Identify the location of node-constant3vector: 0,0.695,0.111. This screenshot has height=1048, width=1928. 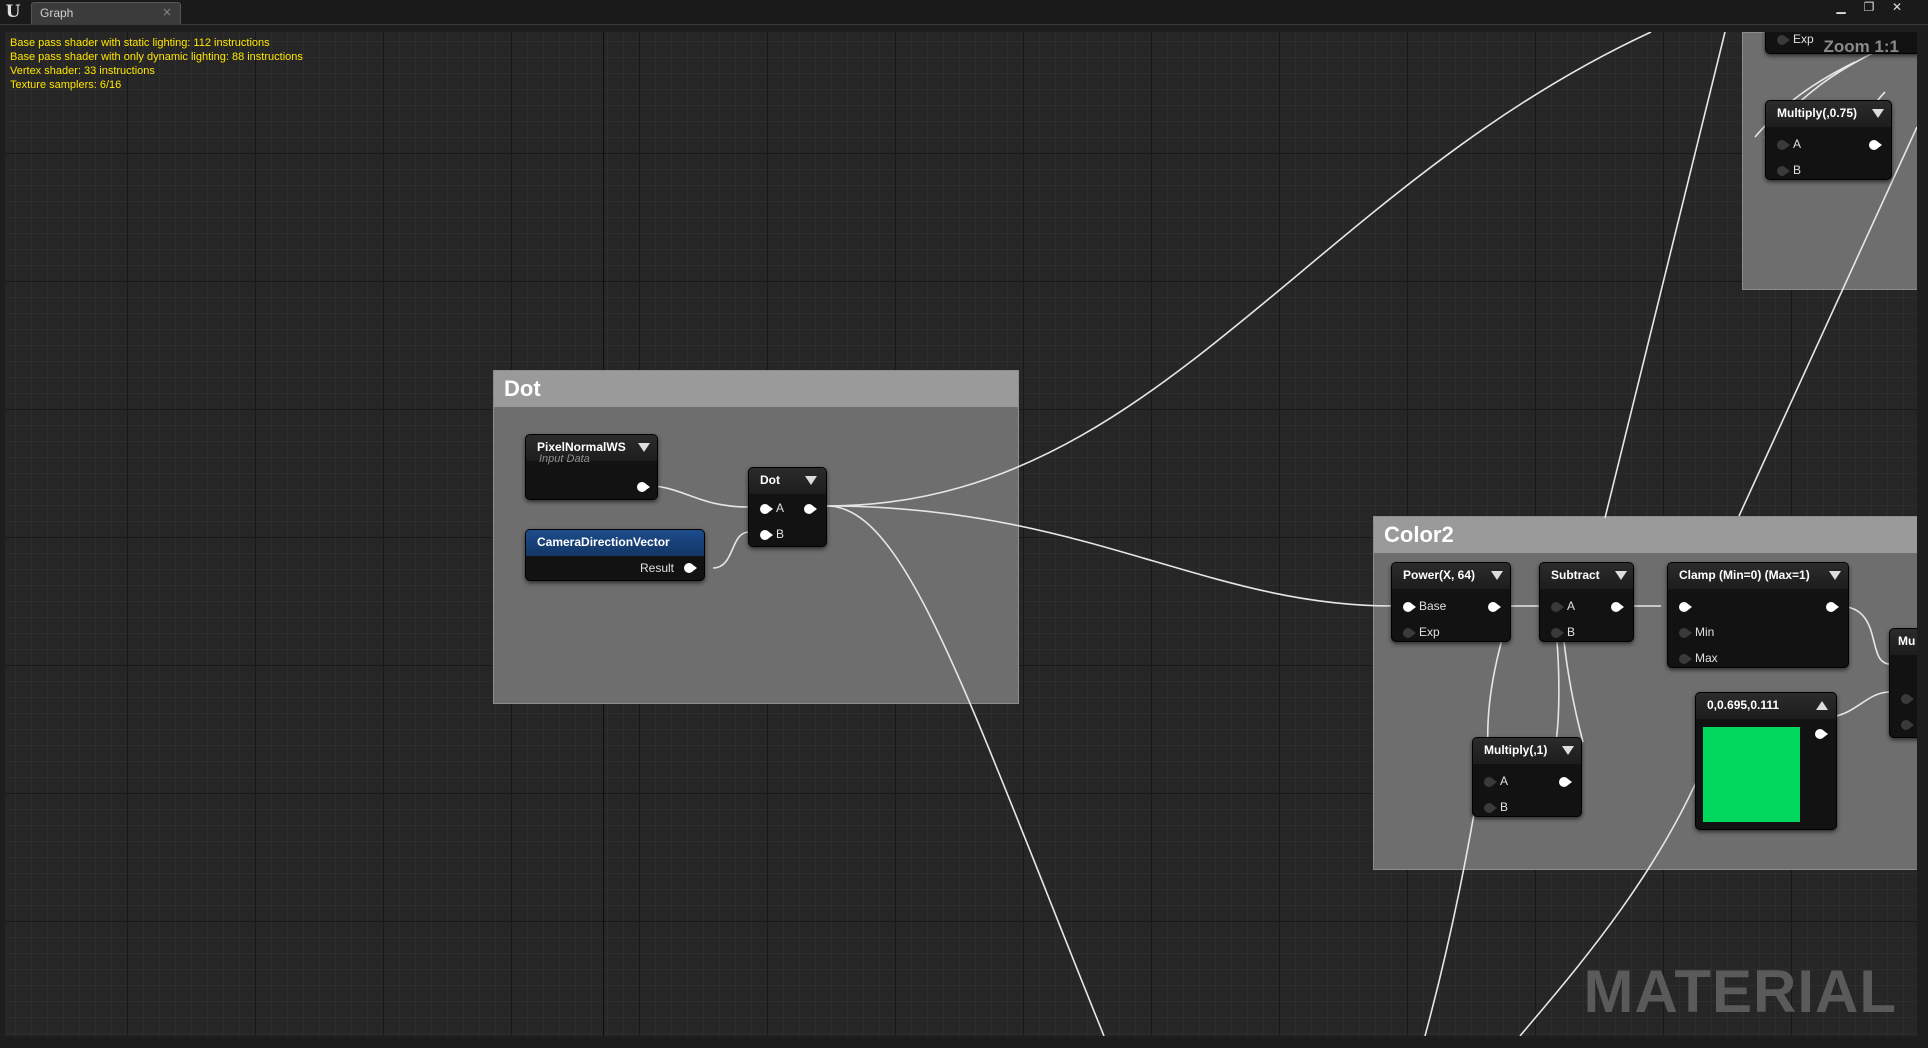
(1766, 761).